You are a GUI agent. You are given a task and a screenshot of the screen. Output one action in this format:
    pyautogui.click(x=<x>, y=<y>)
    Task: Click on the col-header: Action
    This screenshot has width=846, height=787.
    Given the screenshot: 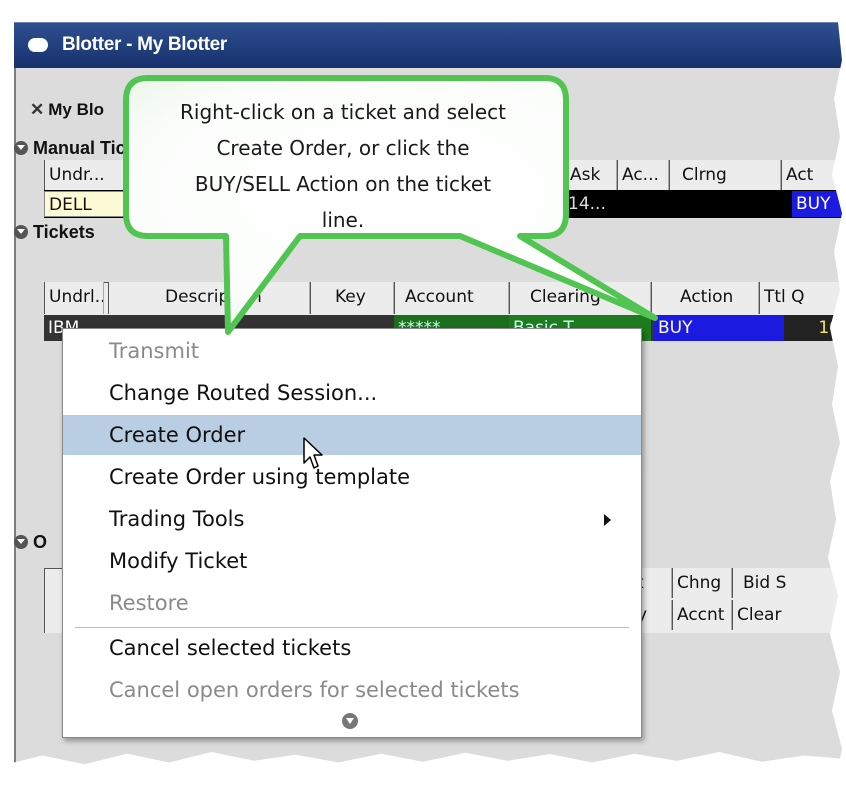 What is the action you would take?
    pyautogui.click(x=705, y=298)
    